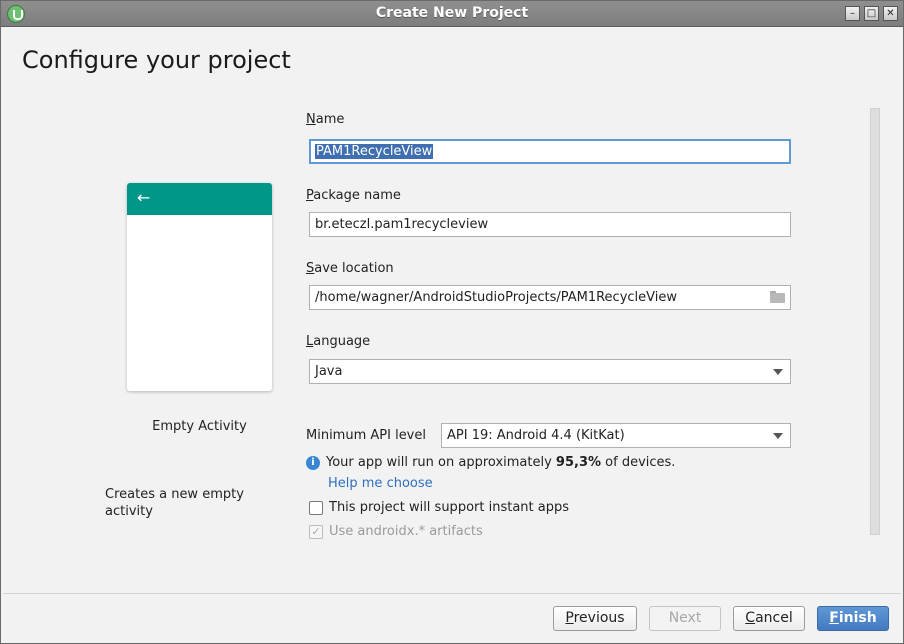 This screenshot has height=644, width=904. What do you see at coordinates (199, 287) in the screenshot?
I see `activity-preview: ←` at bounding box center [199, 287].